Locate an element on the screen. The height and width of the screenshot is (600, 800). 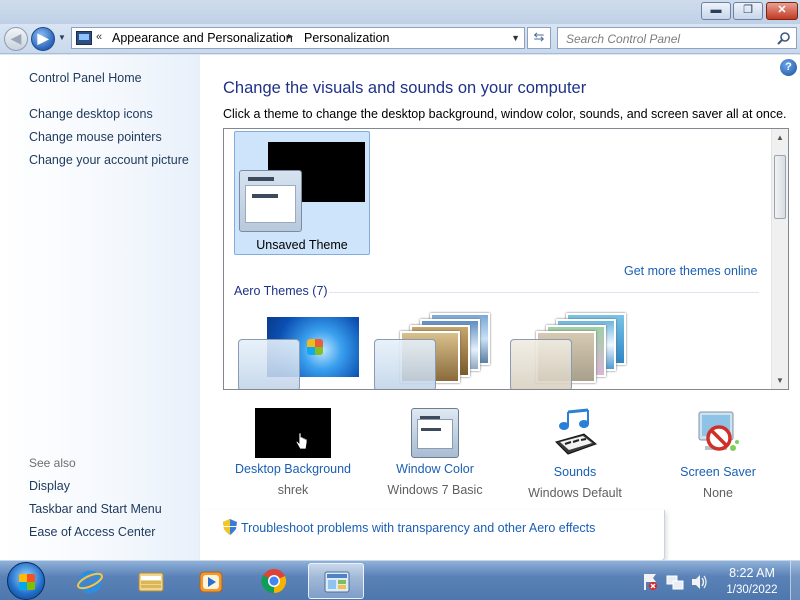
clock-time: 8:22 AM is located at coordinates (752, 573).